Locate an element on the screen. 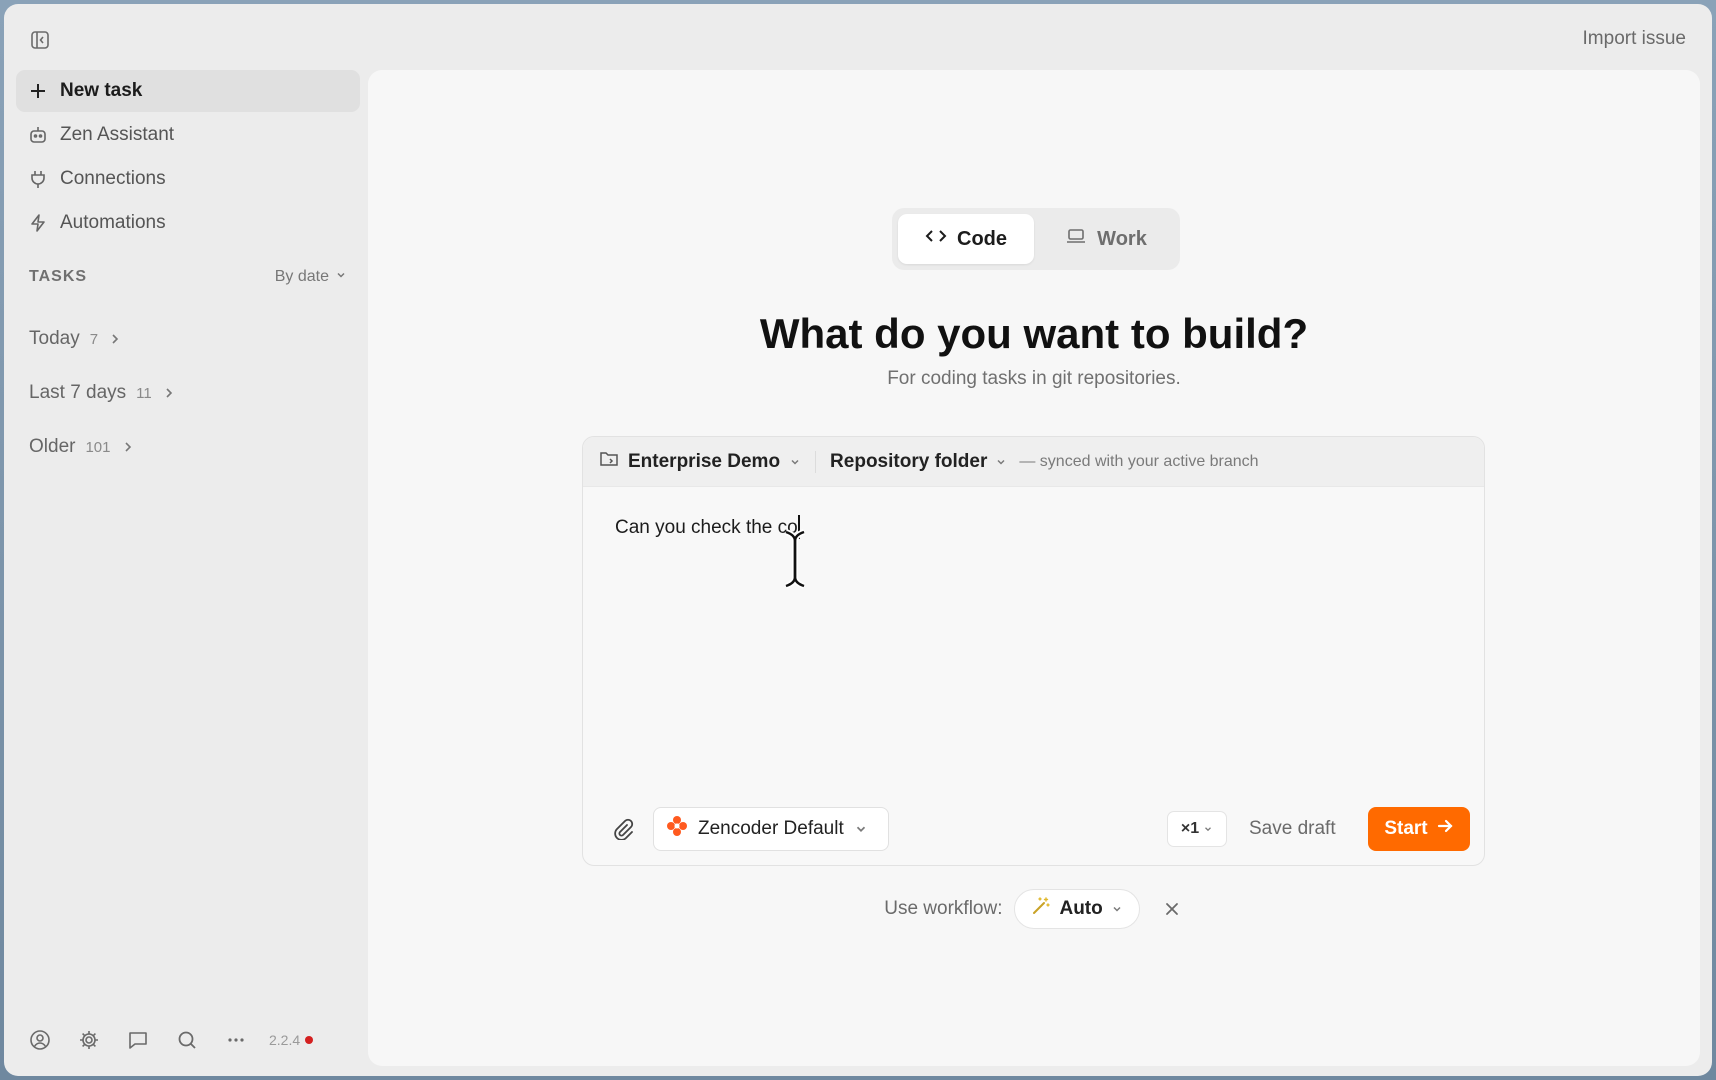 This screenshot has height=1080, width=1716. sort-dropdown: By date is located at coordinates (311, 277).